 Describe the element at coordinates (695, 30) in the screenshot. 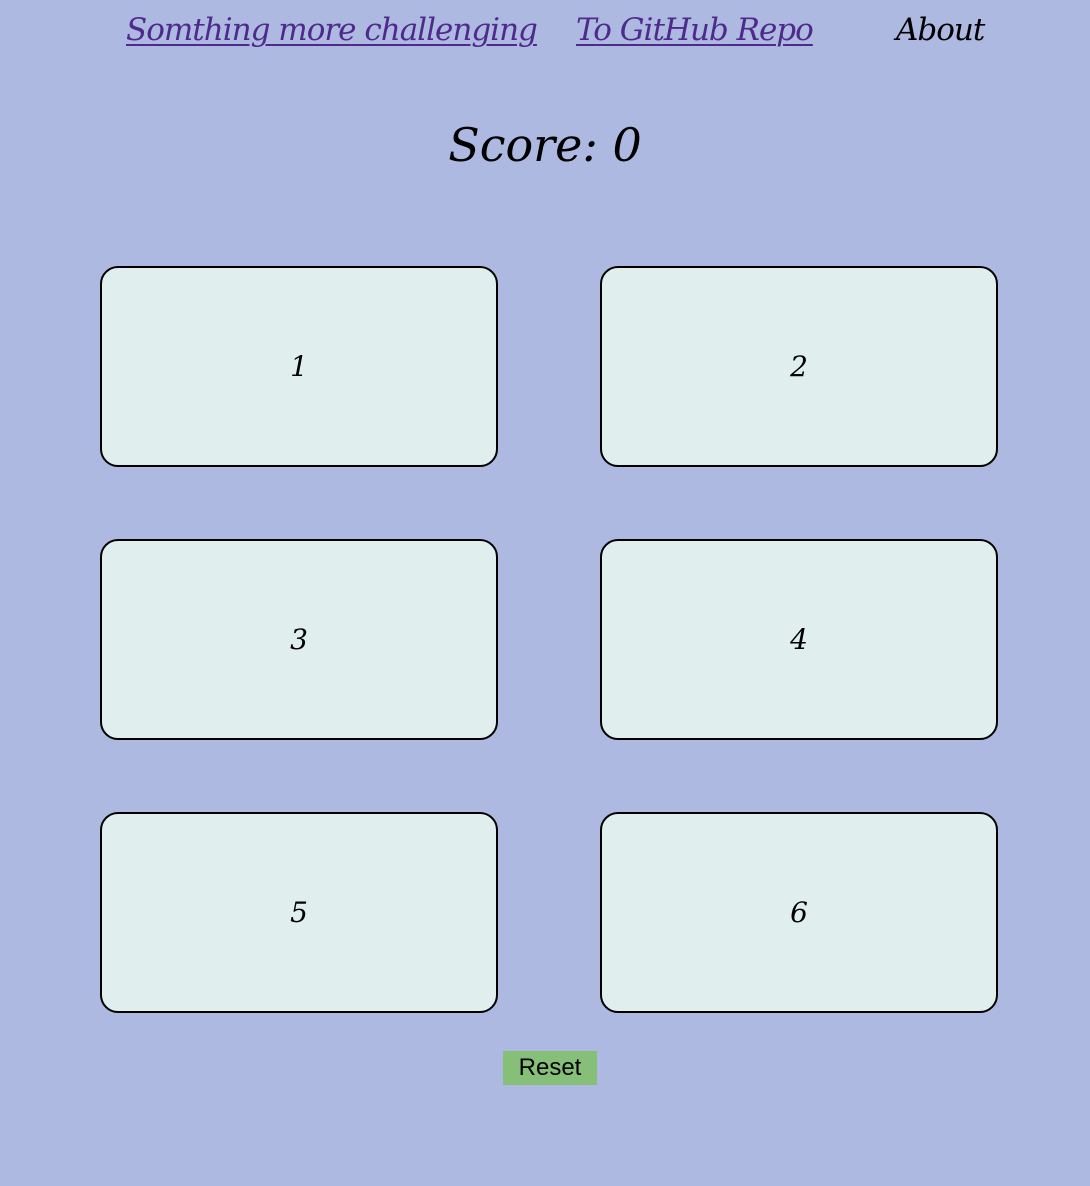

I see `github-repo-link: To GitHub Repo` at that location.